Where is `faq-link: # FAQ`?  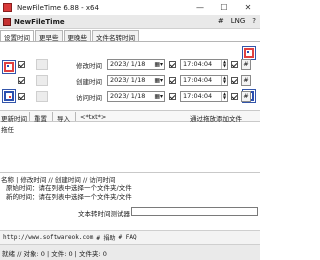
faq-link: # FAQ is located at coordinates (128, 237).